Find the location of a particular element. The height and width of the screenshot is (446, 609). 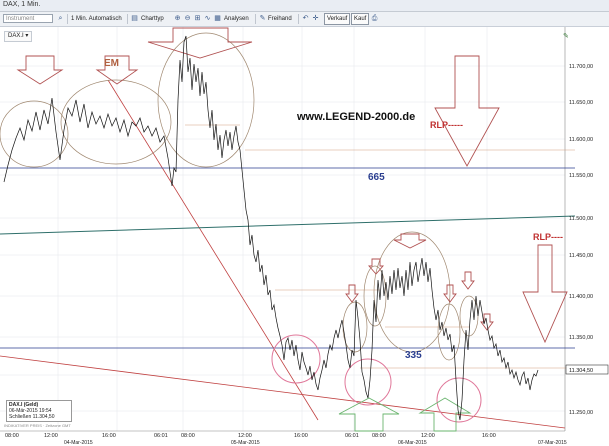

svg-text: 11.650,00 is located at coordinates (581, 103).